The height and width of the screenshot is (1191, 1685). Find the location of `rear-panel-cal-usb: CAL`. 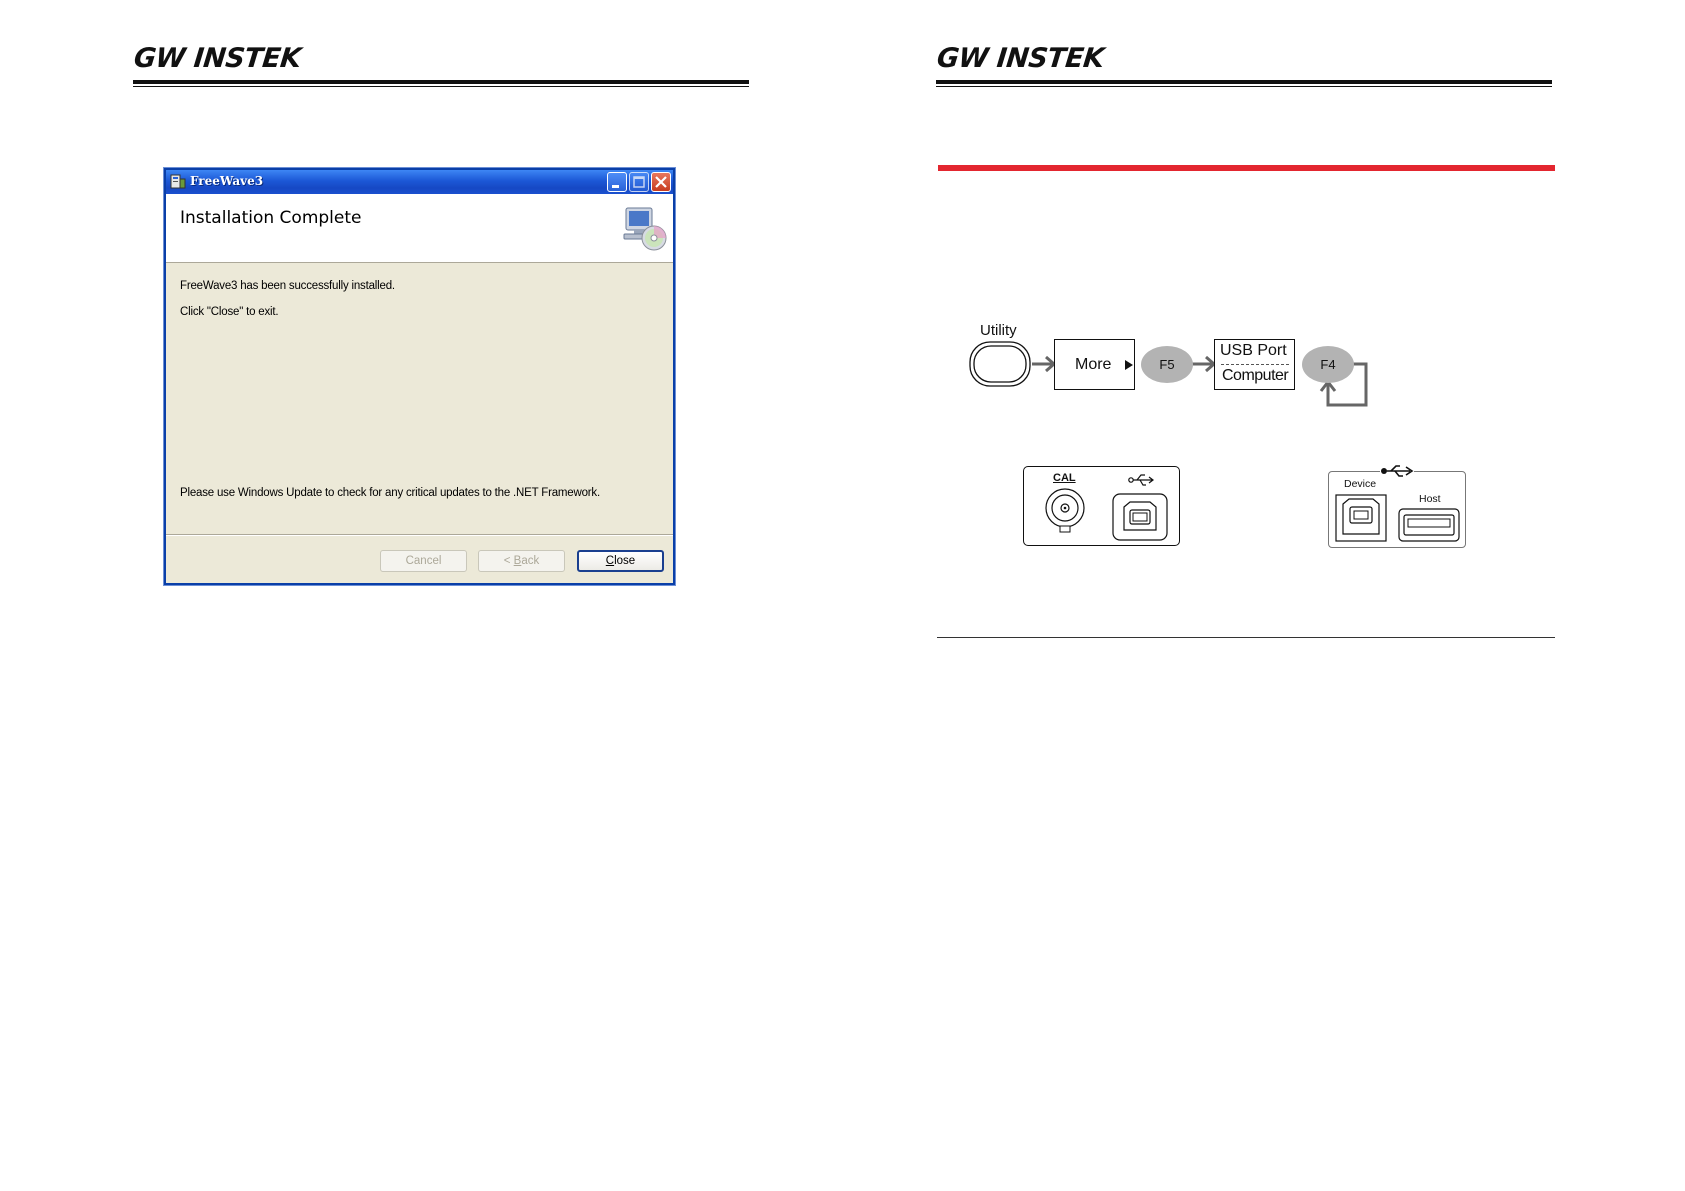

rear-panel-cal-usb: CAL is located at coordinates (1101, 506).